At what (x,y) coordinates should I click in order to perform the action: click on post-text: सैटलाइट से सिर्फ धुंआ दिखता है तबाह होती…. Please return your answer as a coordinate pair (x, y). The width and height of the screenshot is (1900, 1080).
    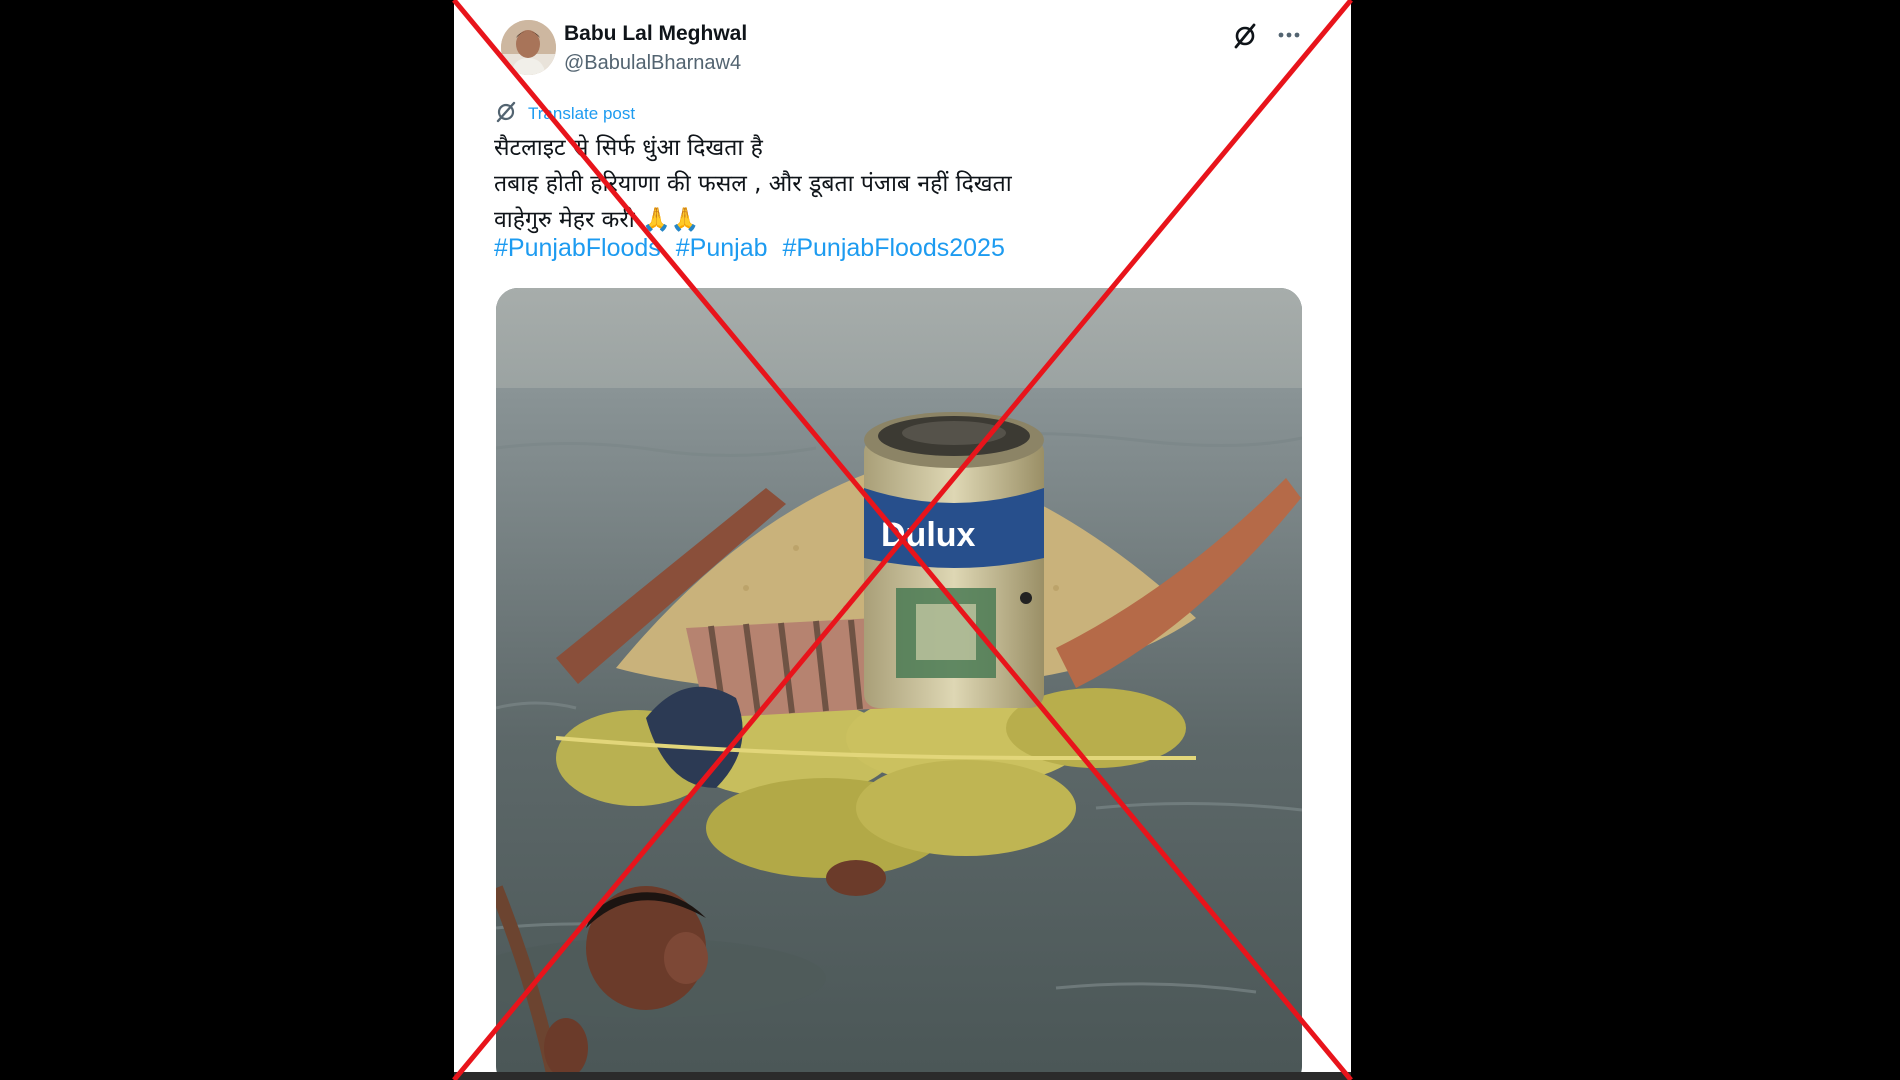
    Looking at the image, I should click on (904, 184).